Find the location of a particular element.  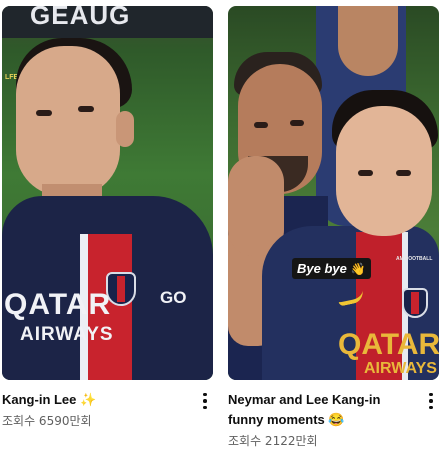

video-meta-1: Kang-in Lee ✨ 조회수 6590만회 is located at coordinates (107, 405).